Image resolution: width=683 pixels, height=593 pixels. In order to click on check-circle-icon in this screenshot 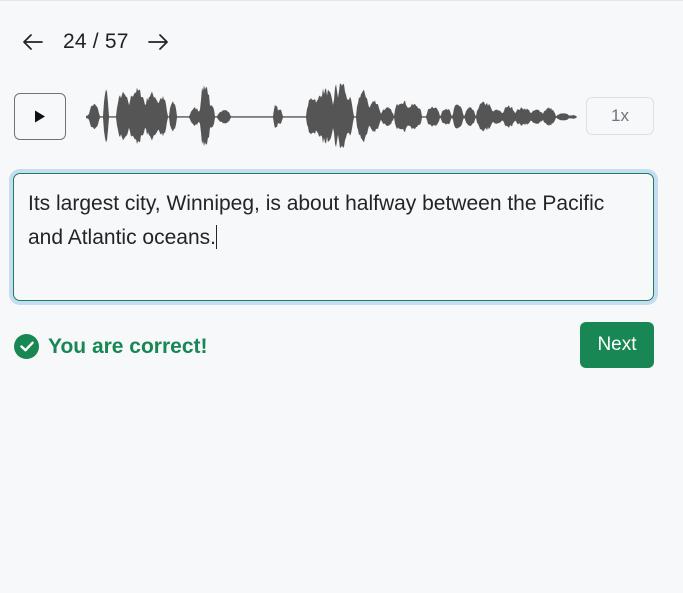, I will do `click(26, 346)`.